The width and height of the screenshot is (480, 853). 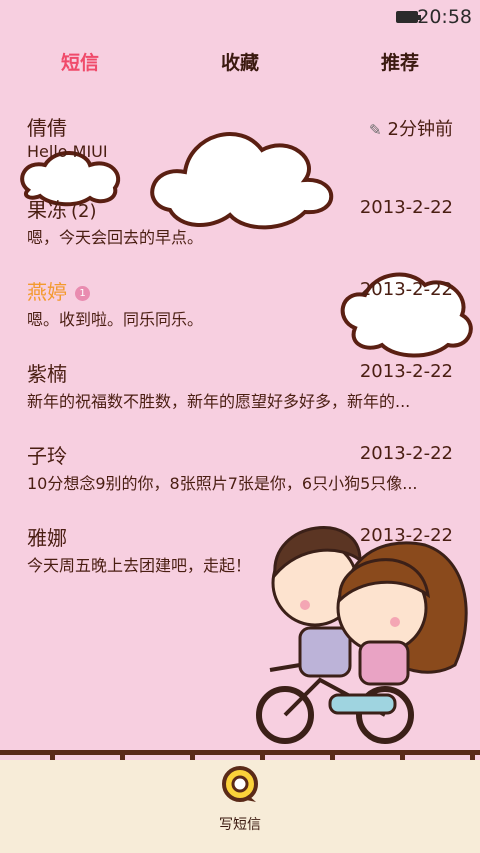 I want to click on list-item: 倩倩 ✎ 2分钟前 Hello MIUI, so click(x=240, y=141).